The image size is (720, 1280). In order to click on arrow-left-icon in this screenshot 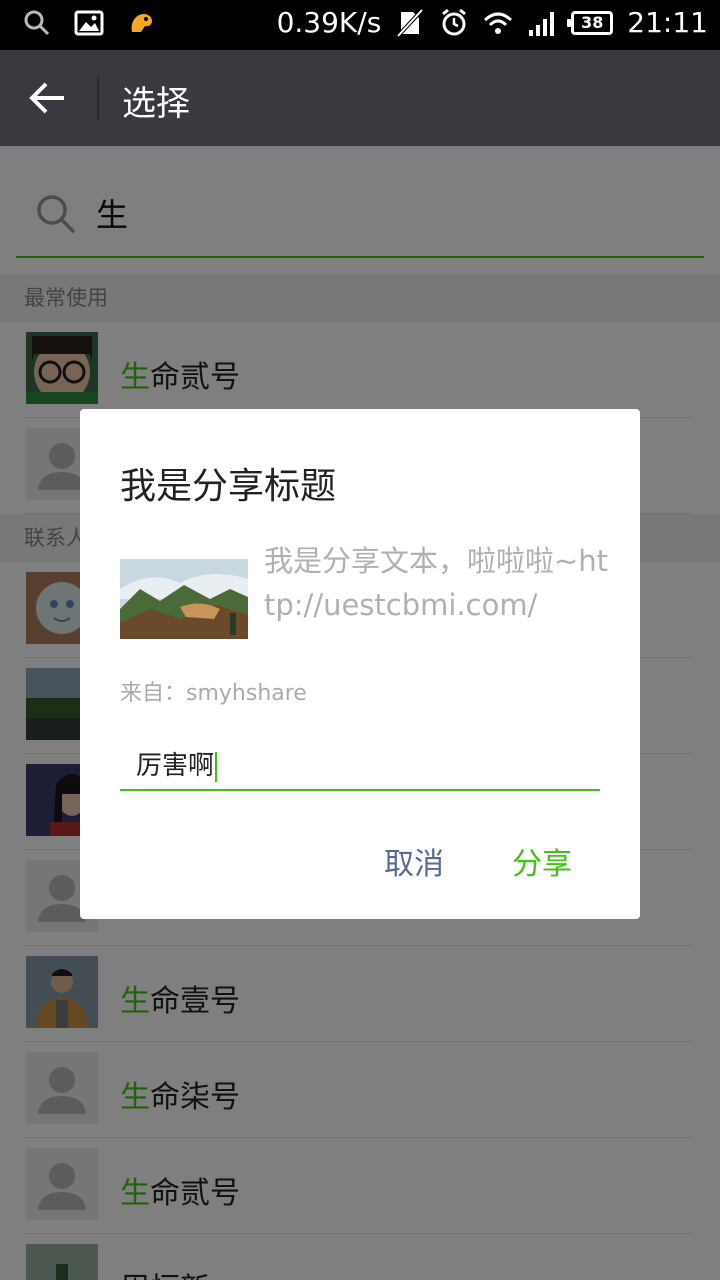, I will do `click(48, 98)`.